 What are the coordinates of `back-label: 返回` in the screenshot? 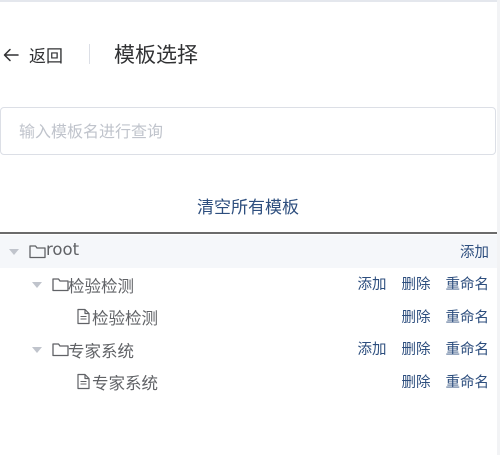 It's located at (46, 57).